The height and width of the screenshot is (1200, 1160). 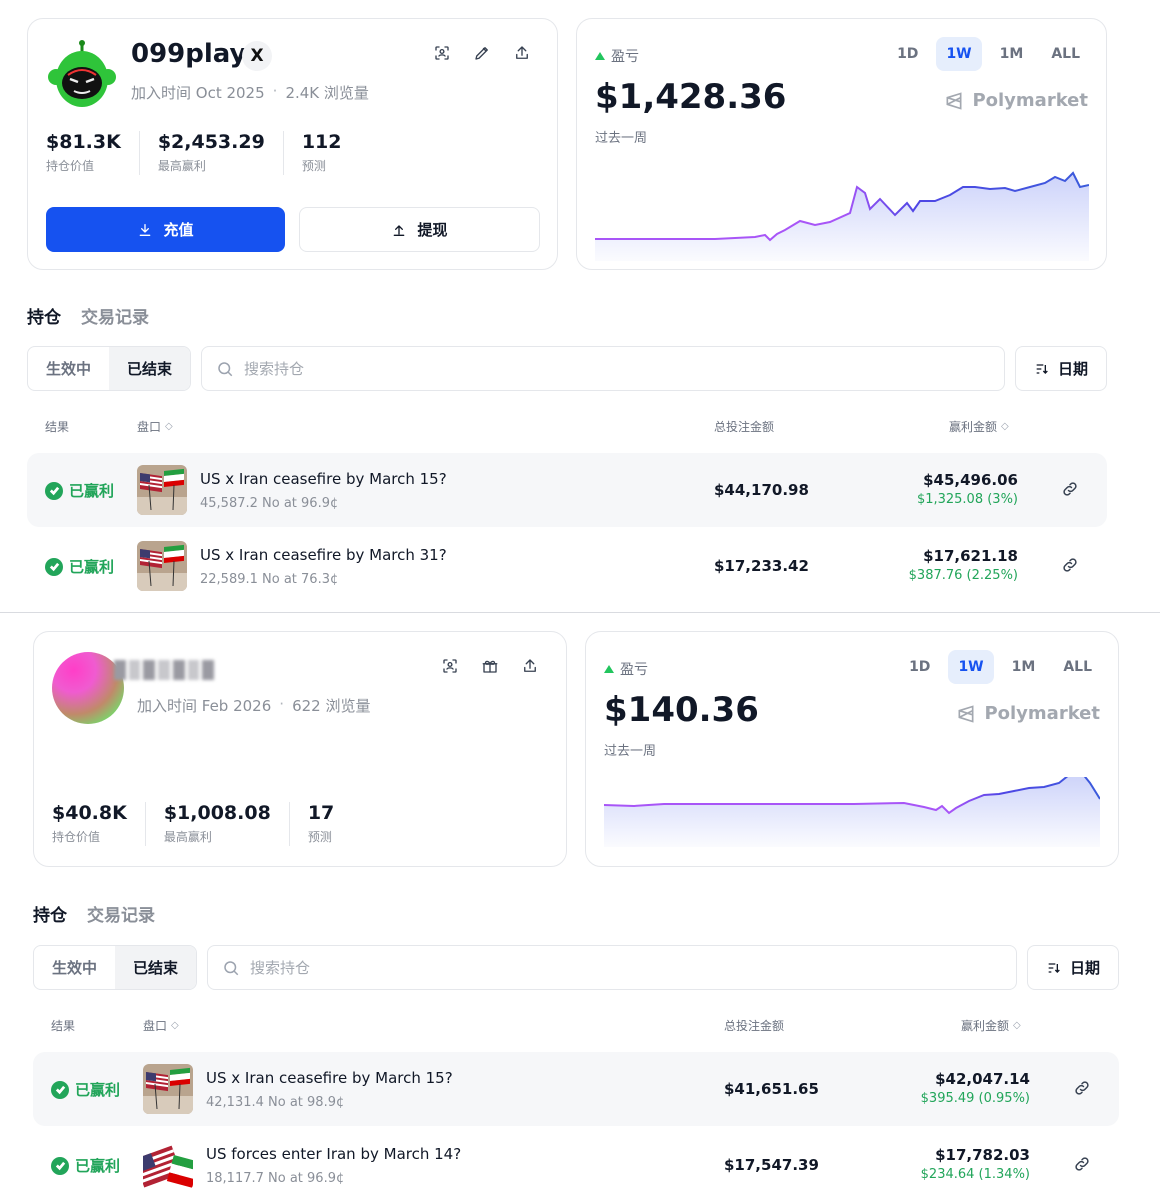 I want to click on withdraw-button: 提现, so click(x=419, y=229).